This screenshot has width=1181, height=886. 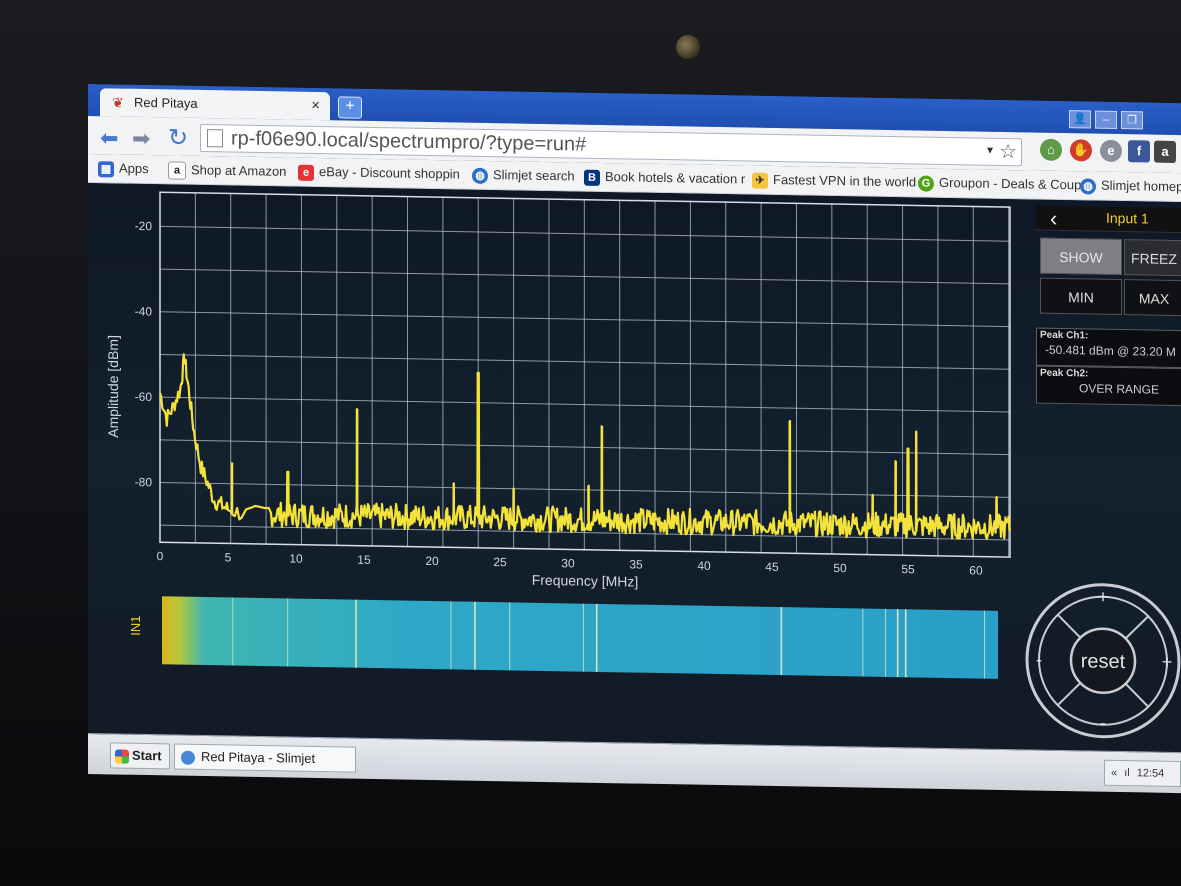 What do you see at coordinates (976, 570) in the screenshot?
I see `x-tick-label: 60` at bounding box center [976, 570].